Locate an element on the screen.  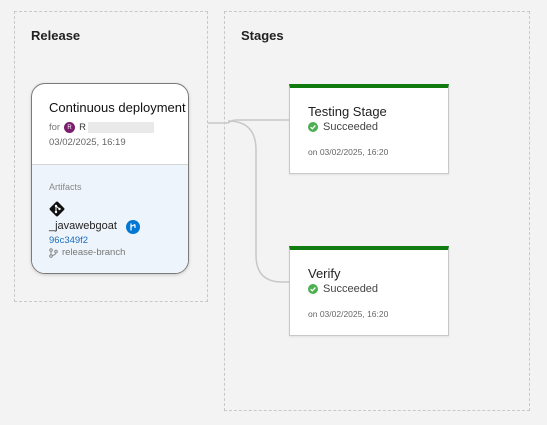
release-requestor: for R R is located at coordinates (101, 127).